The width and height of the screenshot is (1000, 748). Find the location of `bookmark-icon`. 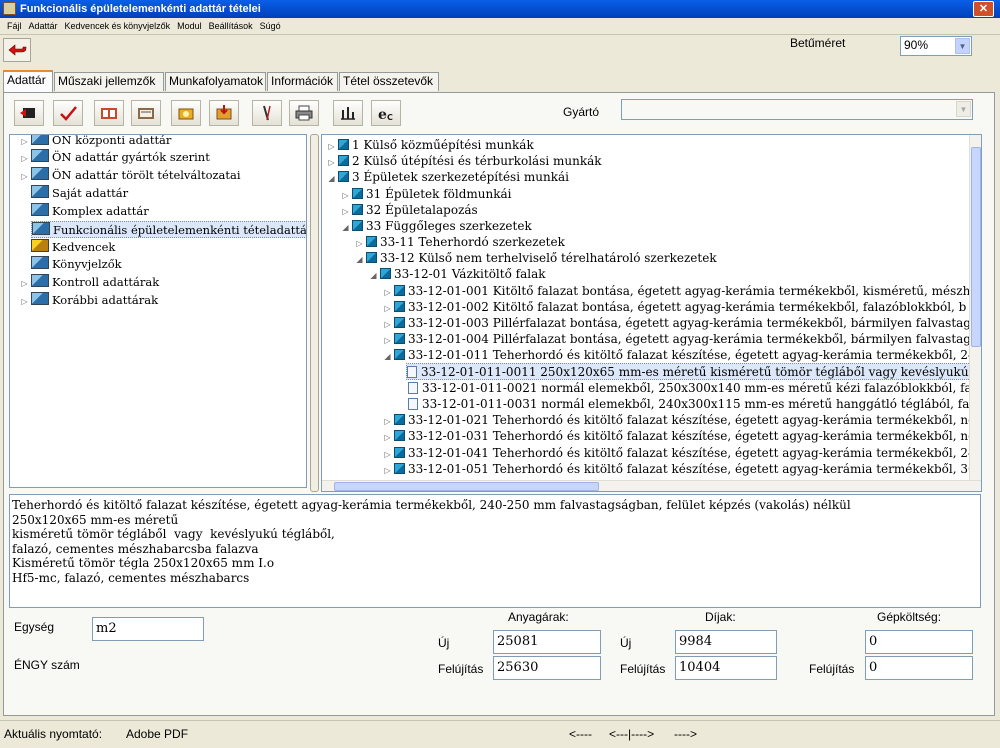

bookmark-icon is located at coordinates (40, 262).